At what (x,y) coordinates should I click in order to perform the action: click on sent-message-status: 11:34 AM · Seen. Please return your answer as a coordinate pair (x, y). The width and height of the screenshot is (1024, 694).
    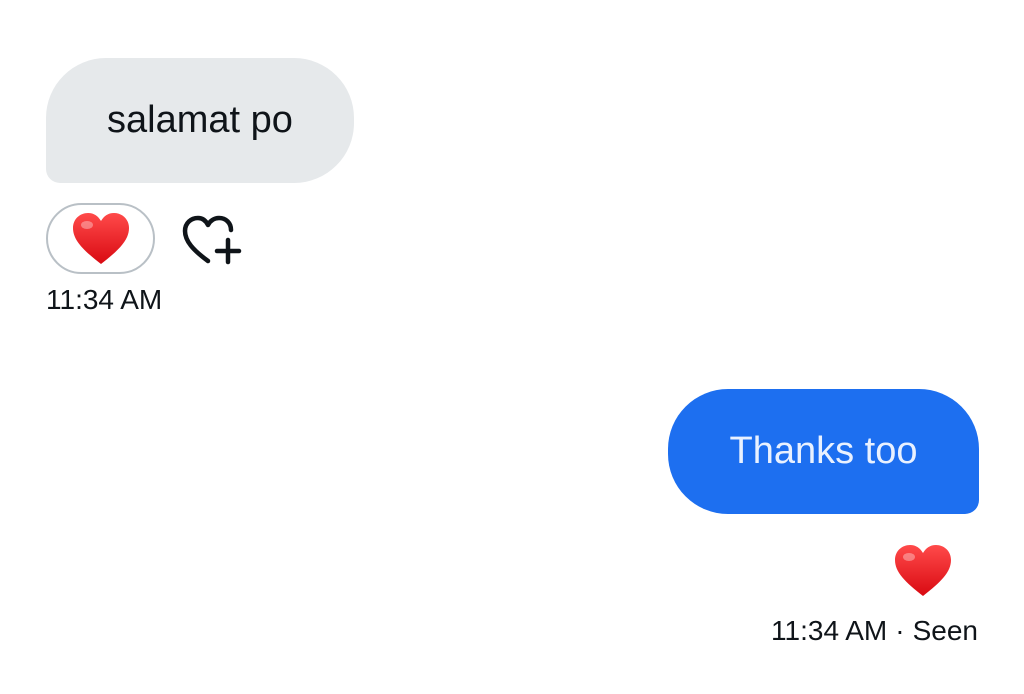
    Looking at the image, I should click on (874, 631).